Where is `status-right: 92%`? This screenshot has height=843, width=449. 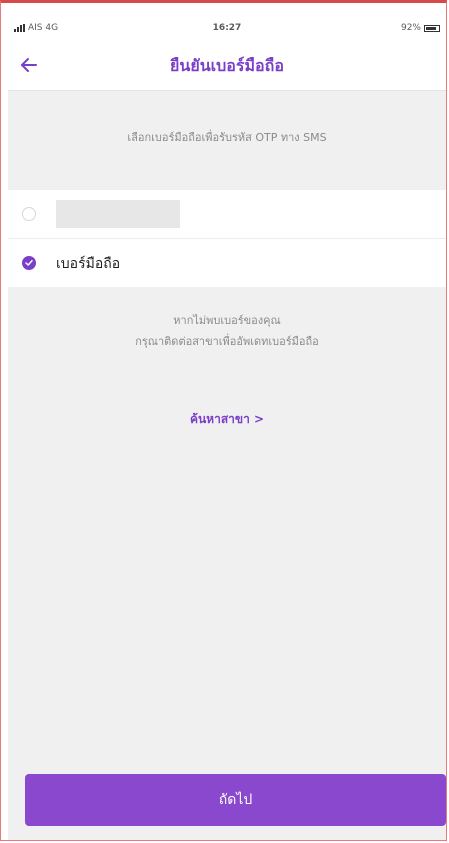
status-right: 92% is located at coordinates (420, 28).